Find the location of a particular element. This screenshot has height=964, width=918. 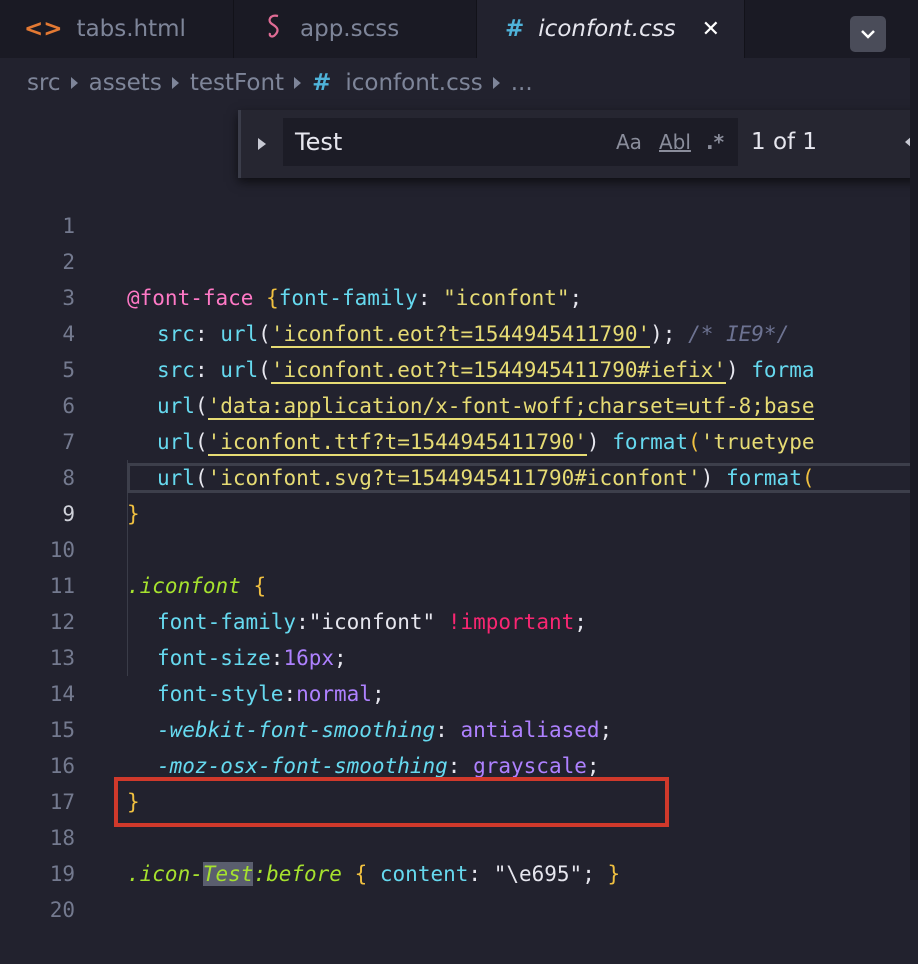

breadcrumb-item: iconfont.css is located at coordinates (413, 83).